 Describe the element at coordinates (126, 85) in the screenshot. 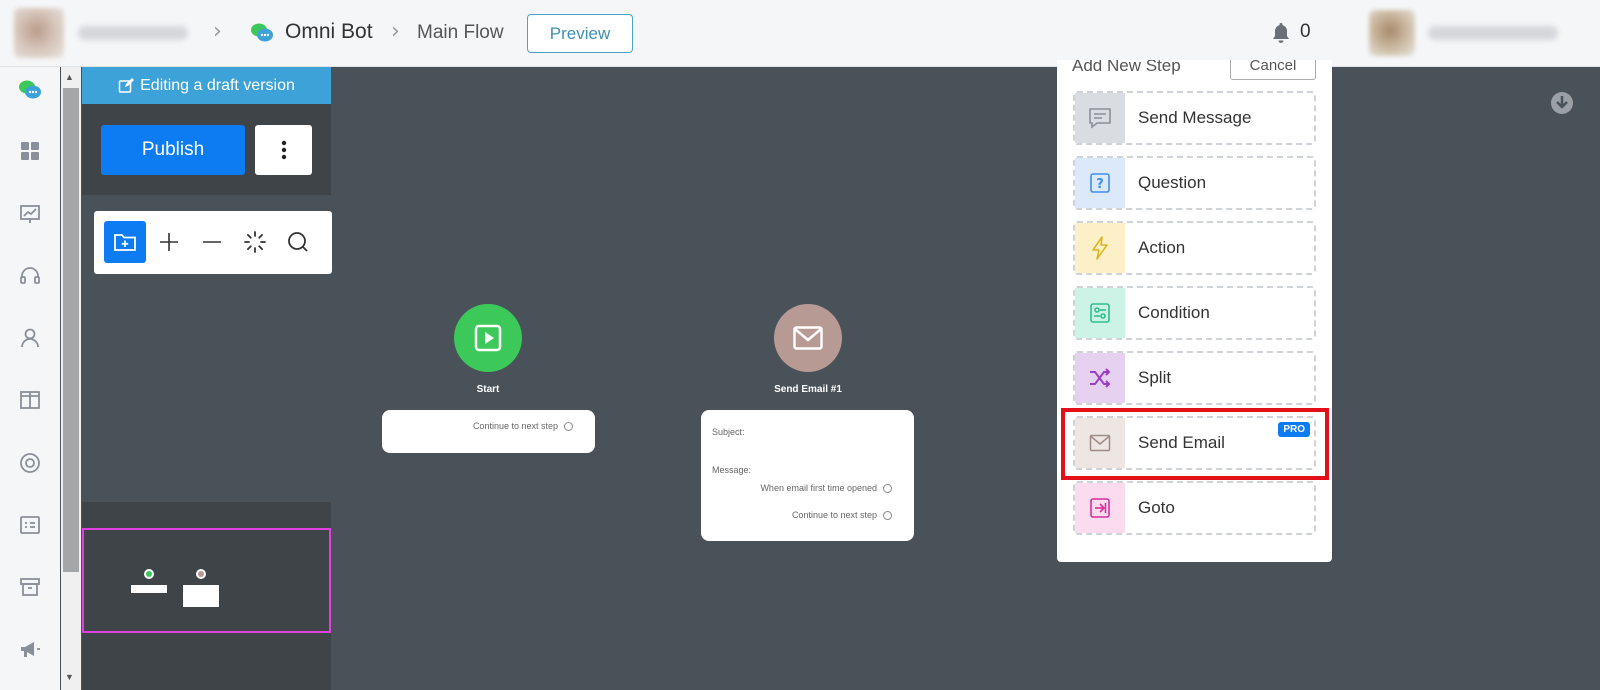

I see `edit-icon` at that location.